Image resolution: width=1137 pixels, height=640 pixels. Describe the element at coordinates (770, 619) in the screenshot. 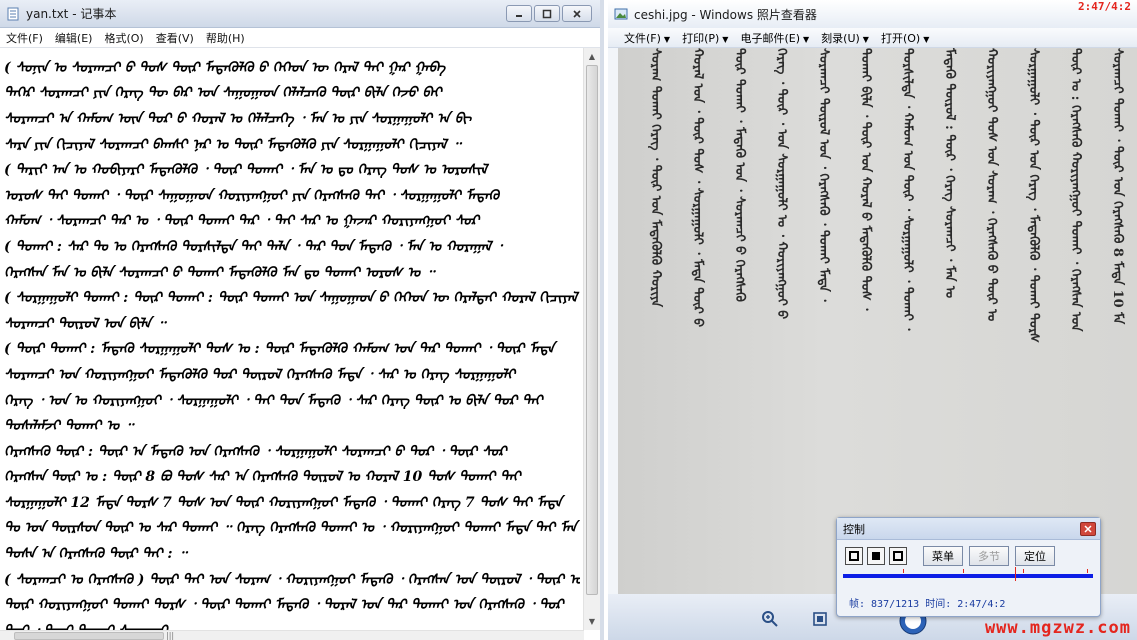

I see `zoom-icon` at that location.